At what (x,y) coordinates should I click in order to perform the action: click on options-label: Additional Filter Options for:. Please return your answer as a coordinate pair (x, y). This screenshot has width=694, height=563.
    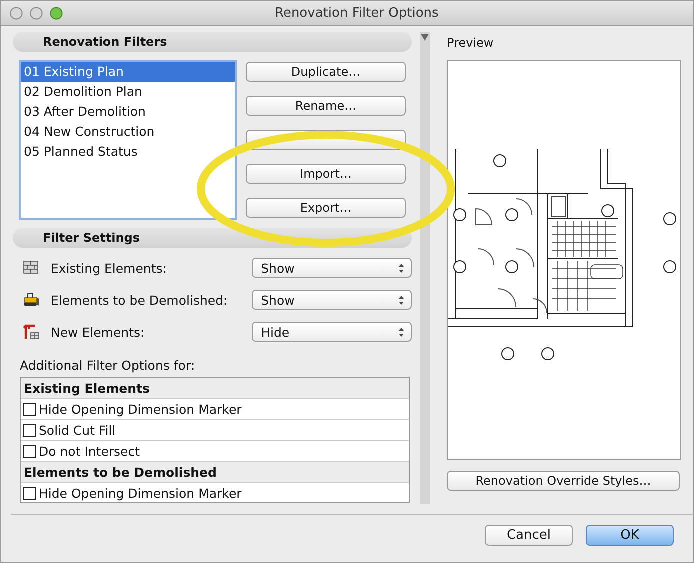
    Looking at the image, I should click on (107, 366).